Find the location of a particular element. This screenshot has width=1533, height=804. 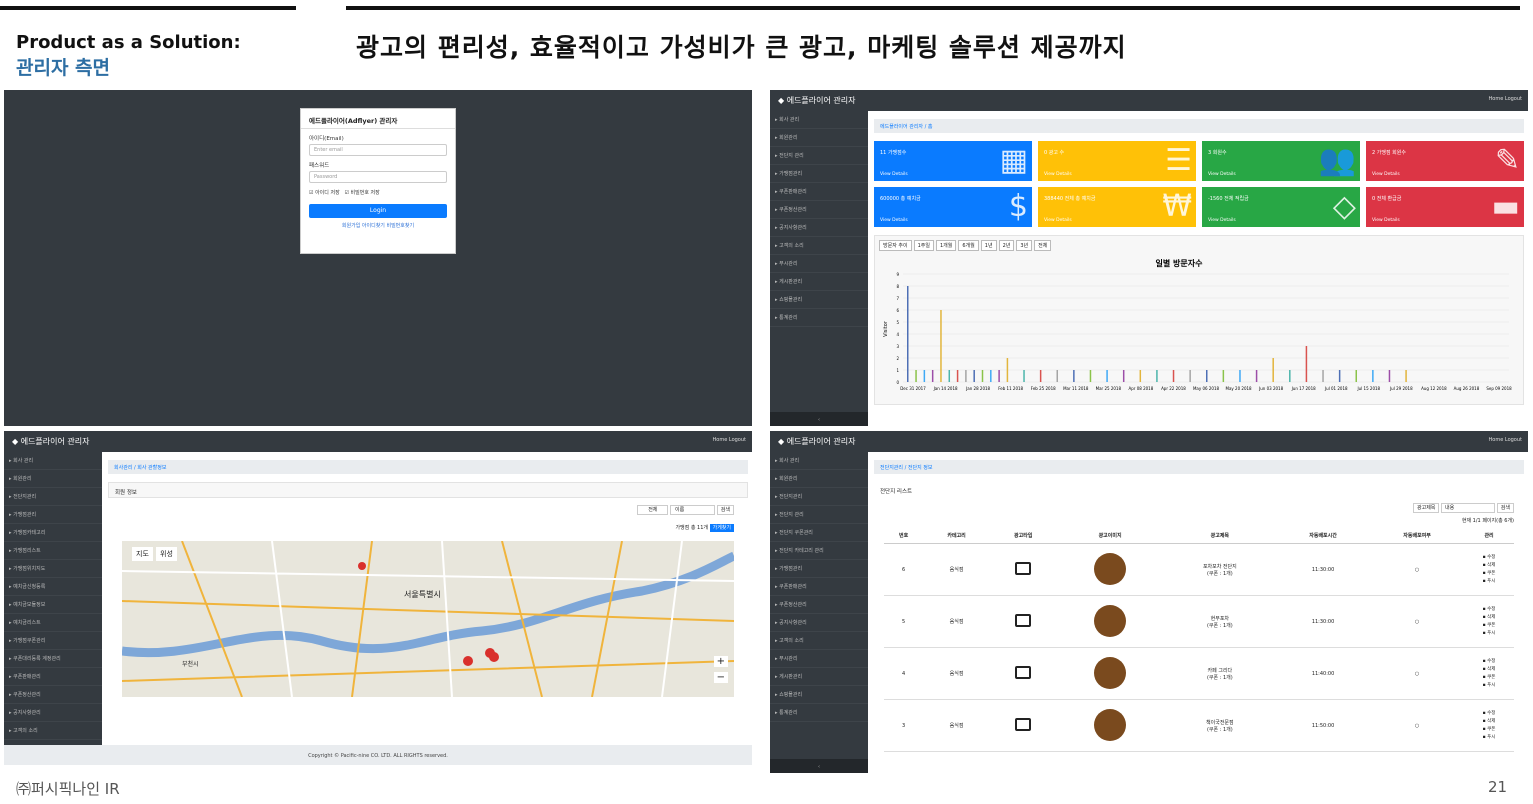

search-input: 내용 is located at coordinates (1468, 508).